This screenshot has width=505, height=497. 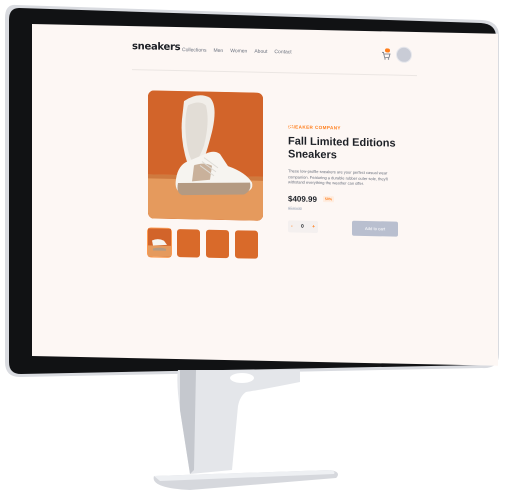 I want to click on quantity-stepper: - 0 +, so click(x=303, y=226).